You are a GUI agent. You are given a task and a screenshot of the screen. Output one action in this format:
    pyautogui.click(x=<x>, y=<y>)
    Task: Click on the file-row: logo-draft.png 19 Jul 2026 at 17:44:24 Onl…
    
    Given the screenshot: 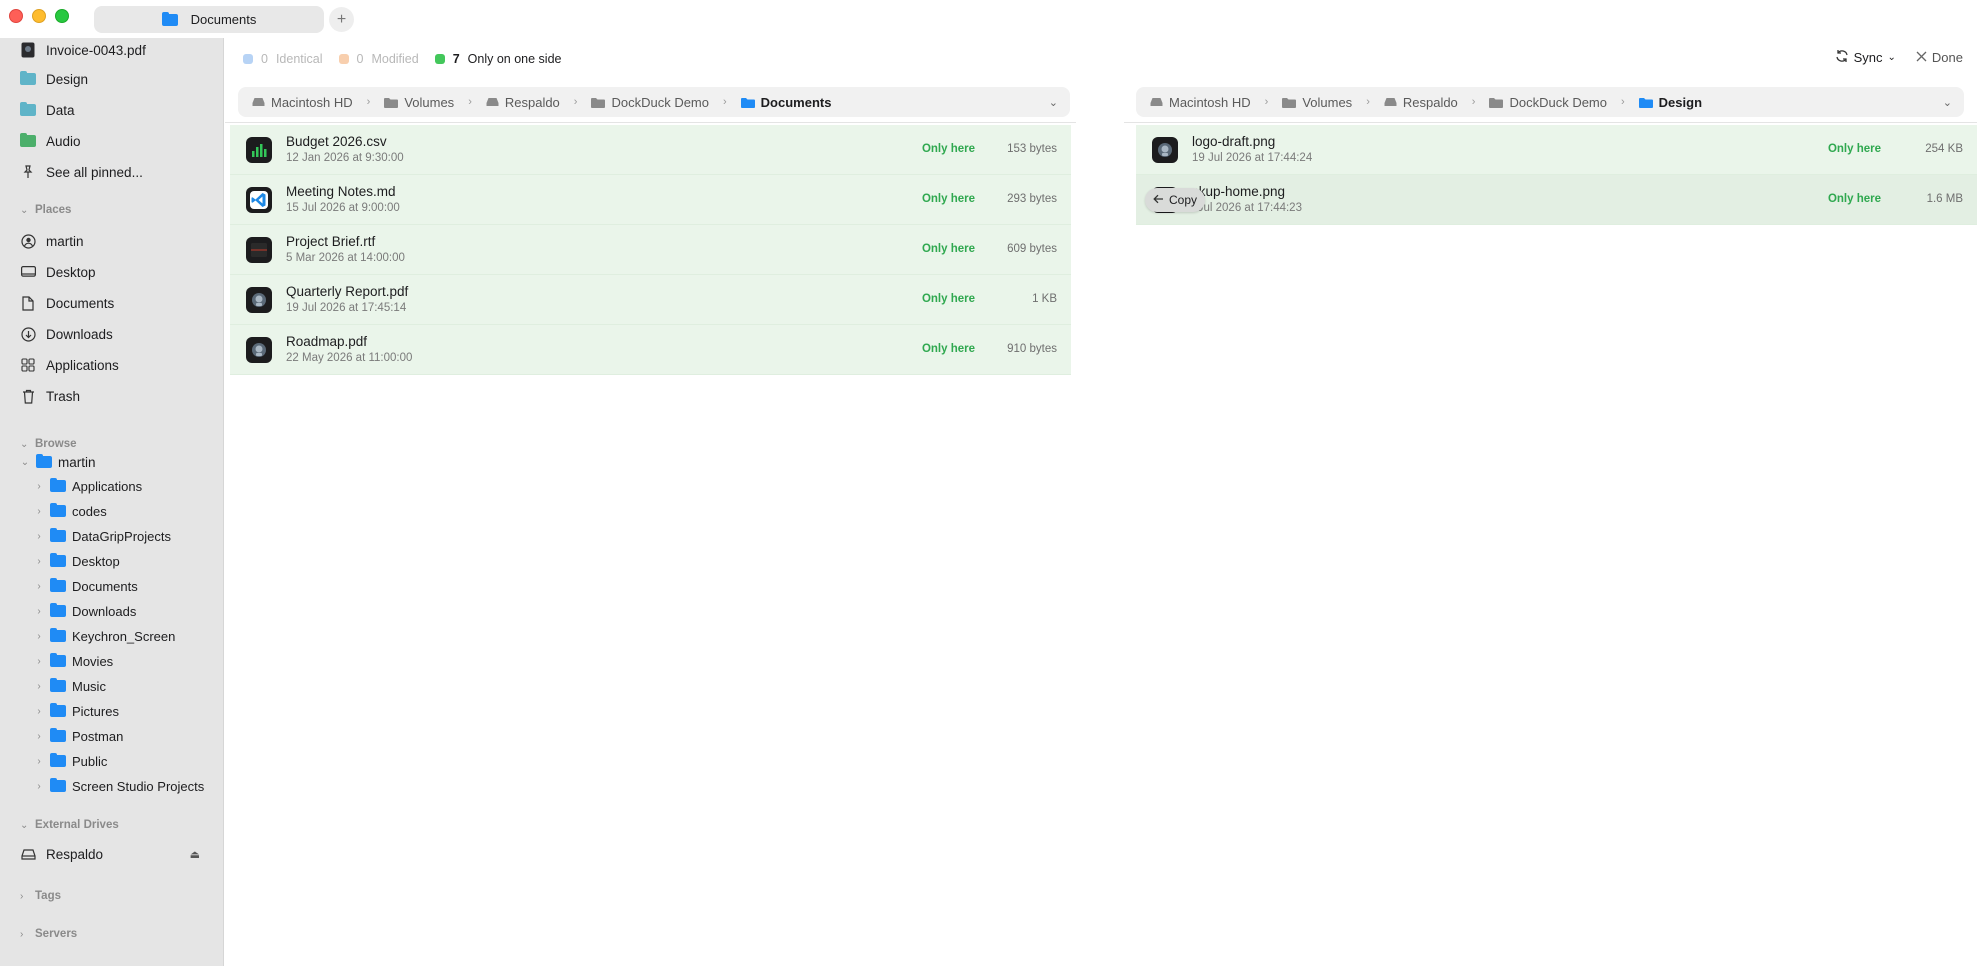 What is the action you would take?
    pyautogui.click(x=1556, y=150)
    